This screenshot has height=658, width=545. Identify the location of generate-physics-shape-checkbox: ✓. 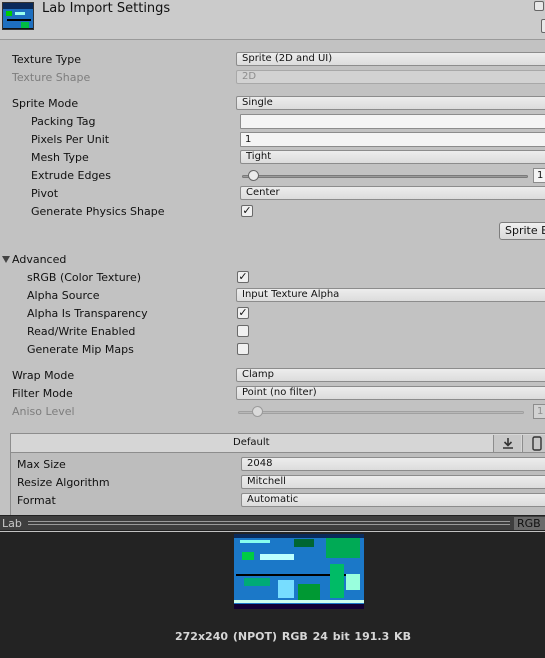
(247, 211).